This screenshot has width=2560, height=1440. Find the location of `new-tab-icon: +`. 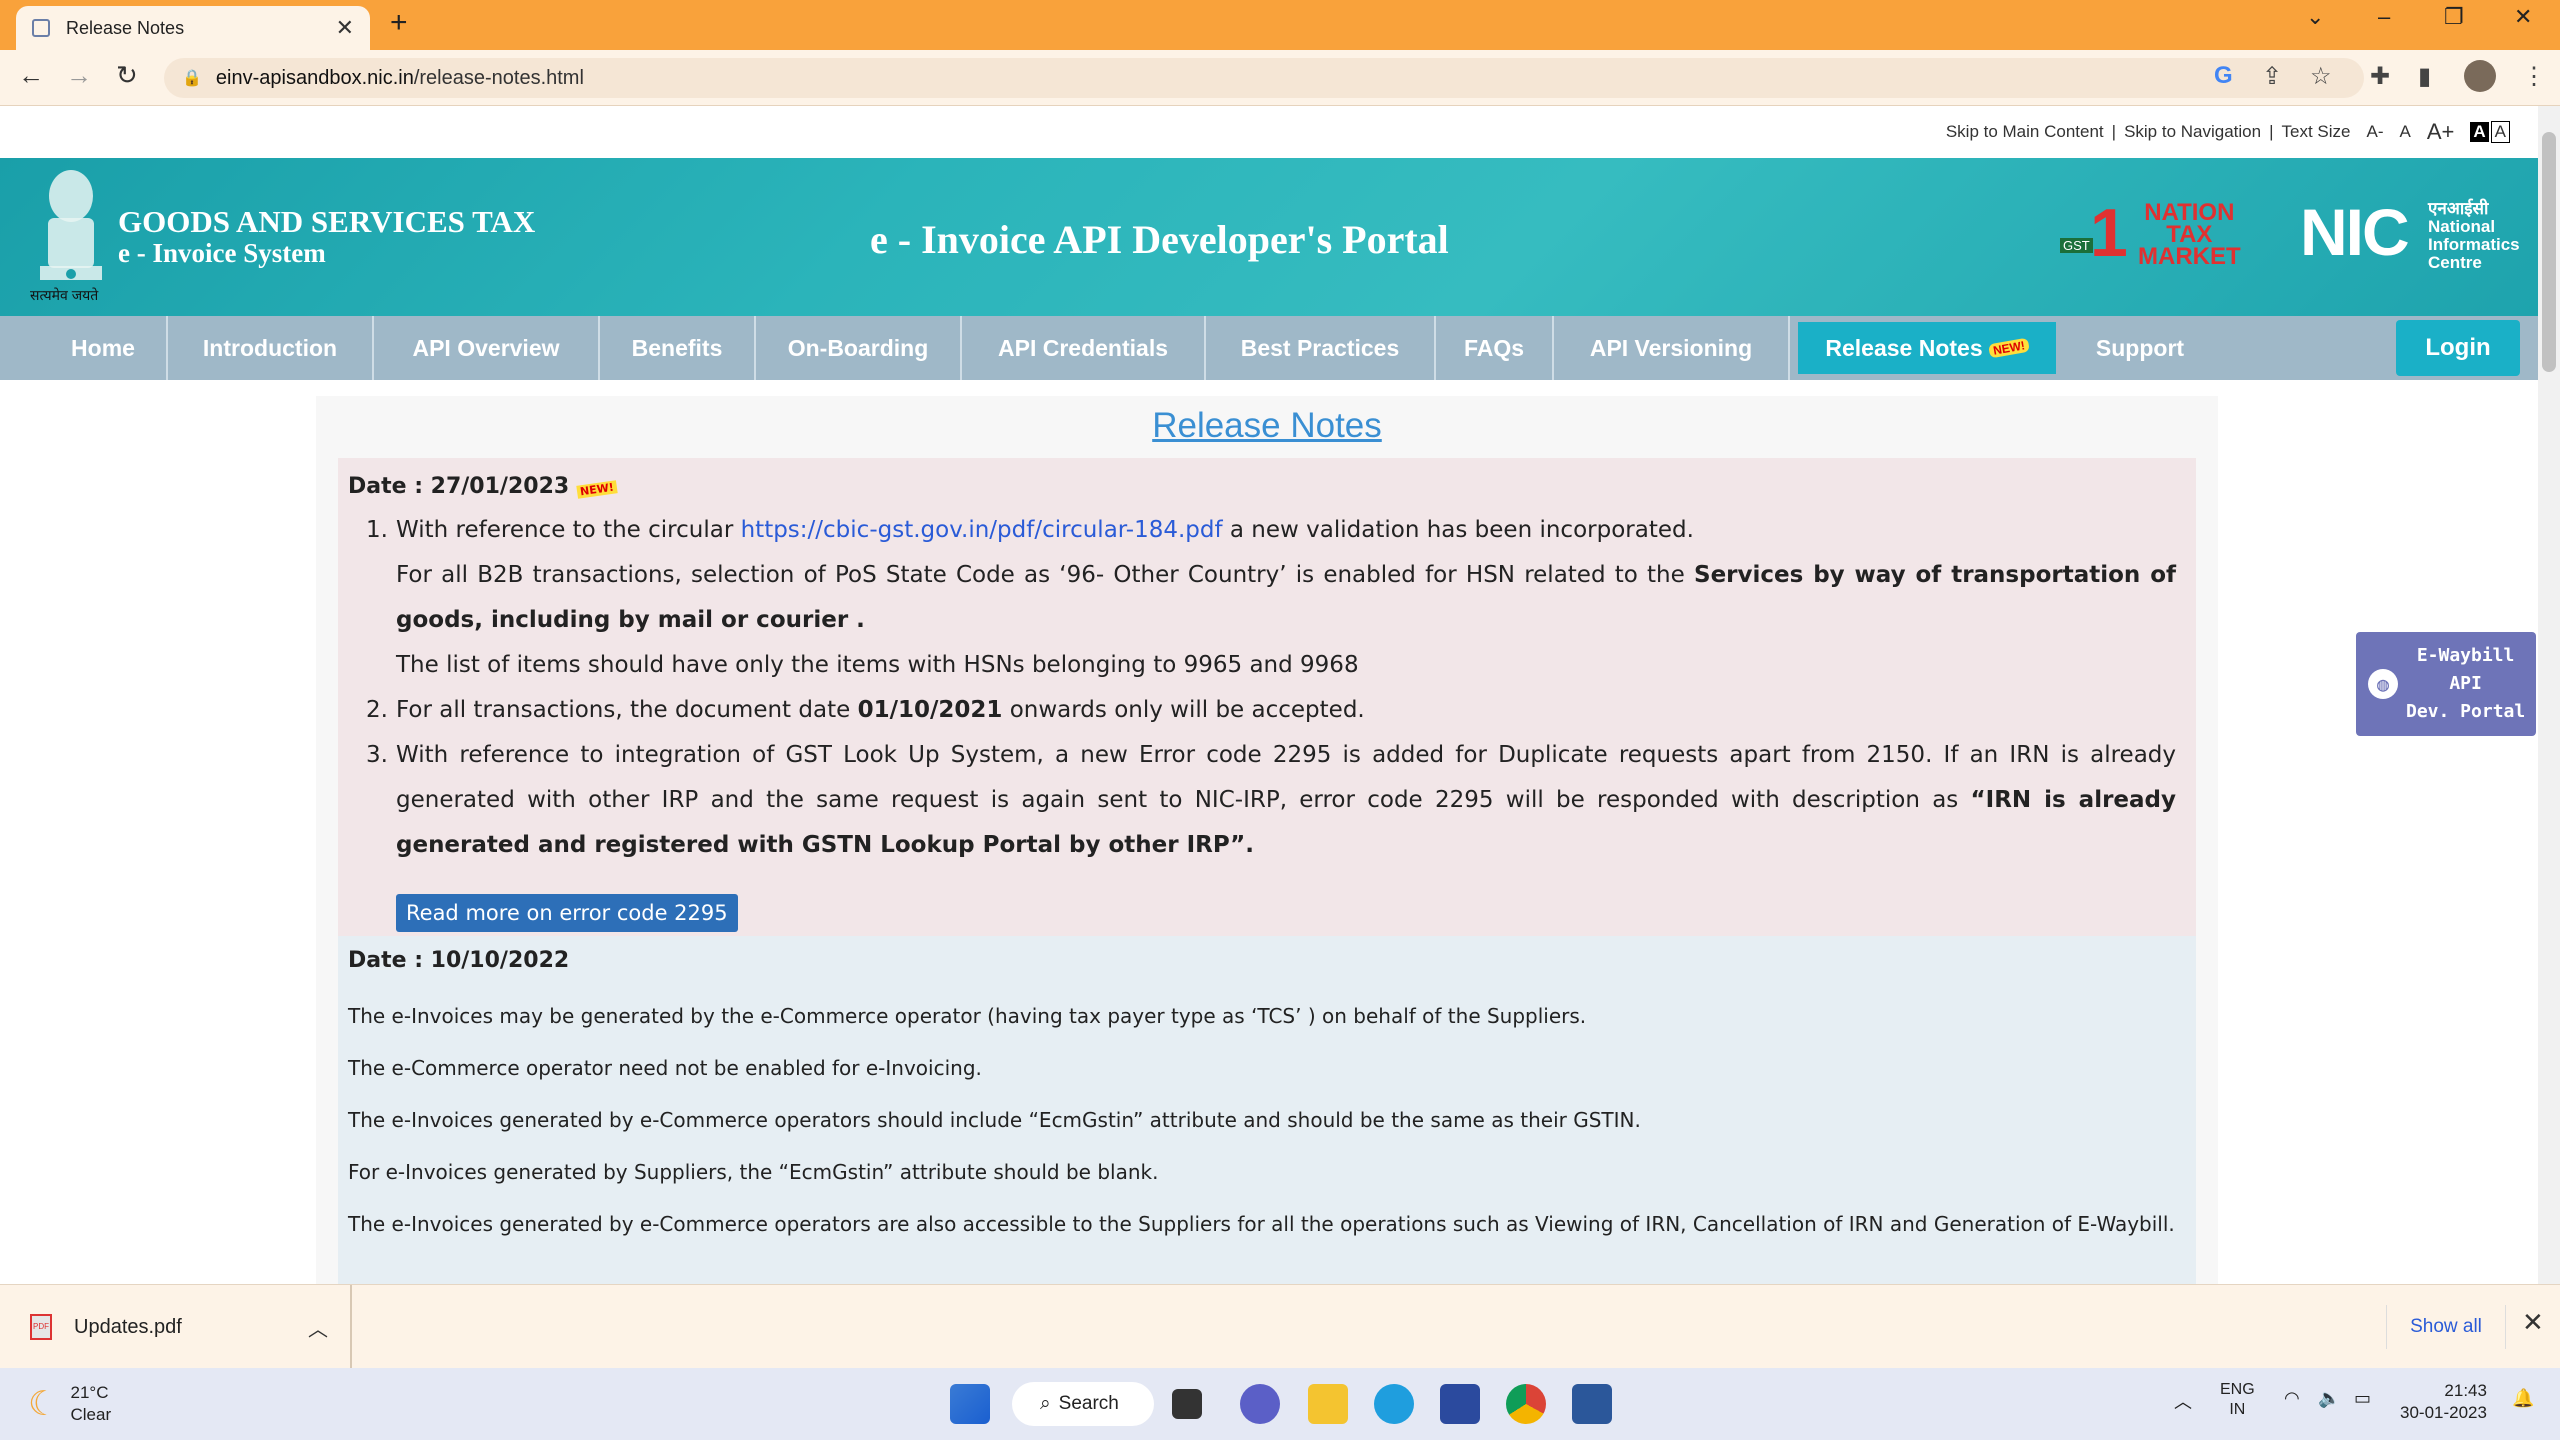

new-tab-icon: + is located at coordinates (399, 23).